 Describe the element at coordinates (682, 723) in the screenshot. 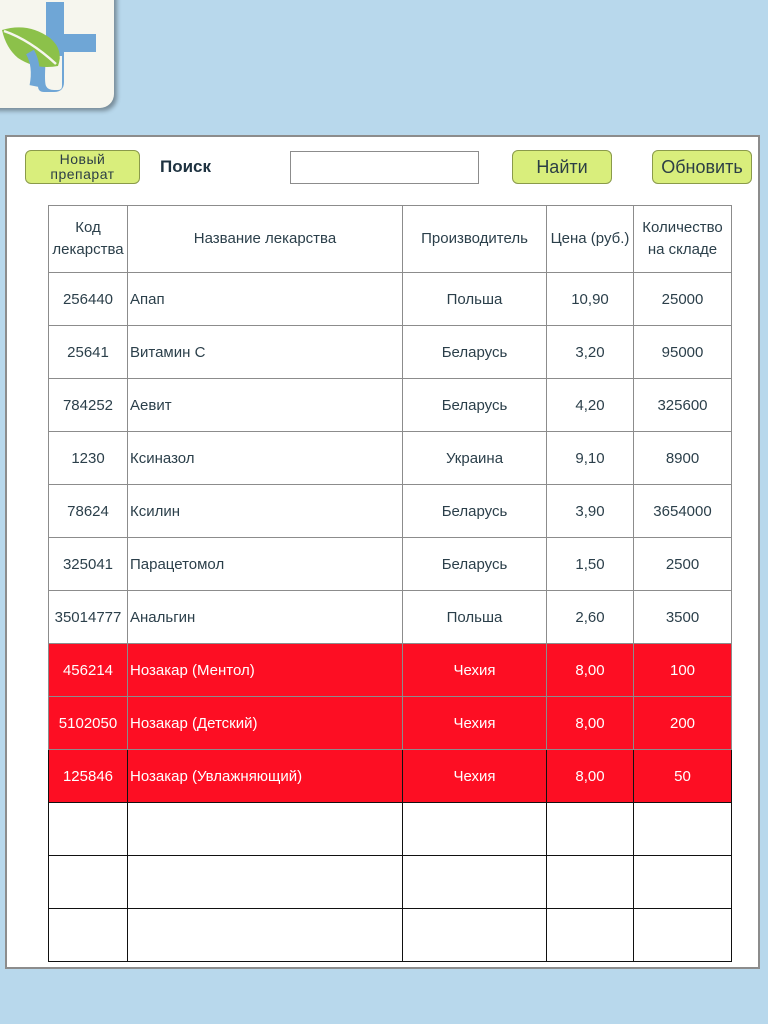

I see `cell-quantity: 200` at that location.